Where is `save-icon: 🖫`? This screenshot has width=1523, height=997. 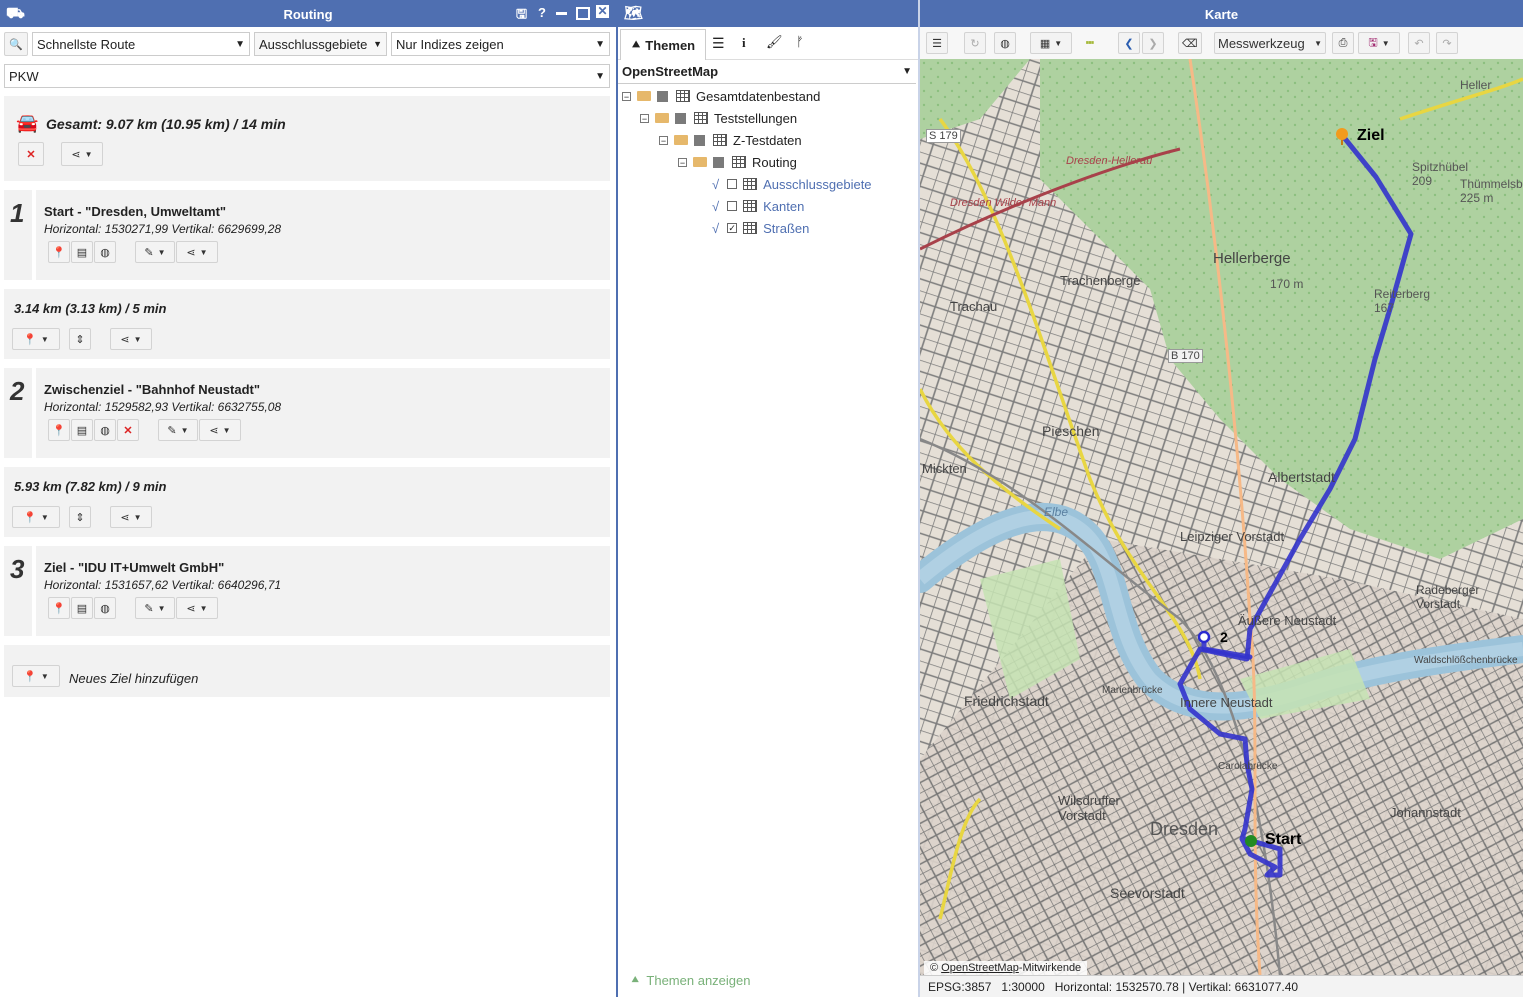 save-icon: 🖫 is located at coordinates (521, 16).